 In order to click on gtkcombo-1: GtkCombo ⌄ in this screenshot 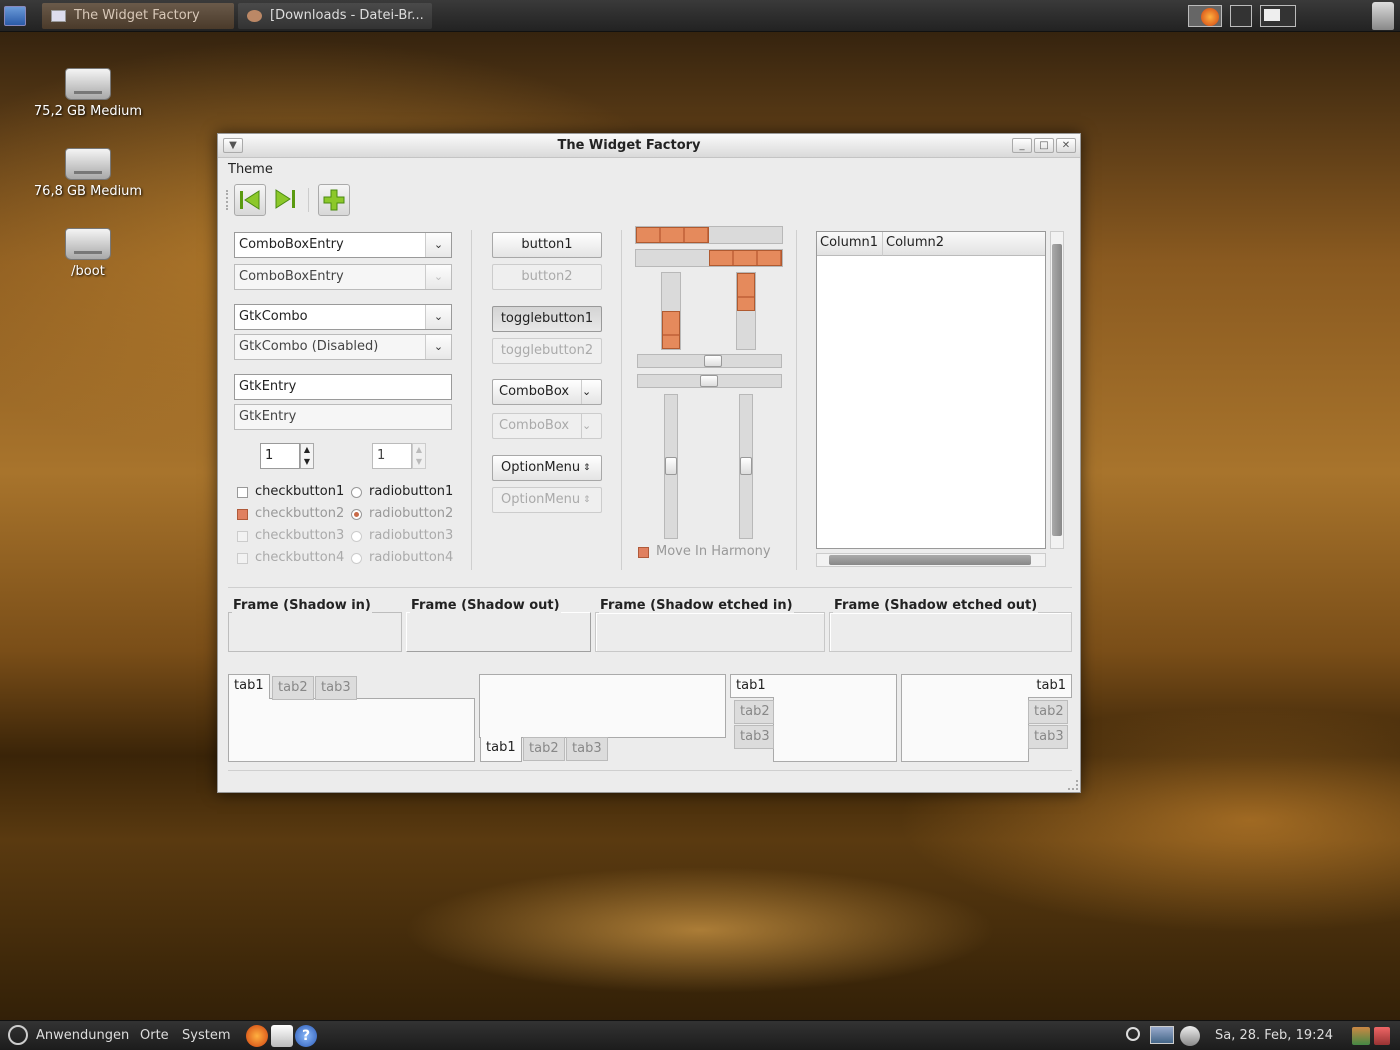, I will do `click(343, 317)`.